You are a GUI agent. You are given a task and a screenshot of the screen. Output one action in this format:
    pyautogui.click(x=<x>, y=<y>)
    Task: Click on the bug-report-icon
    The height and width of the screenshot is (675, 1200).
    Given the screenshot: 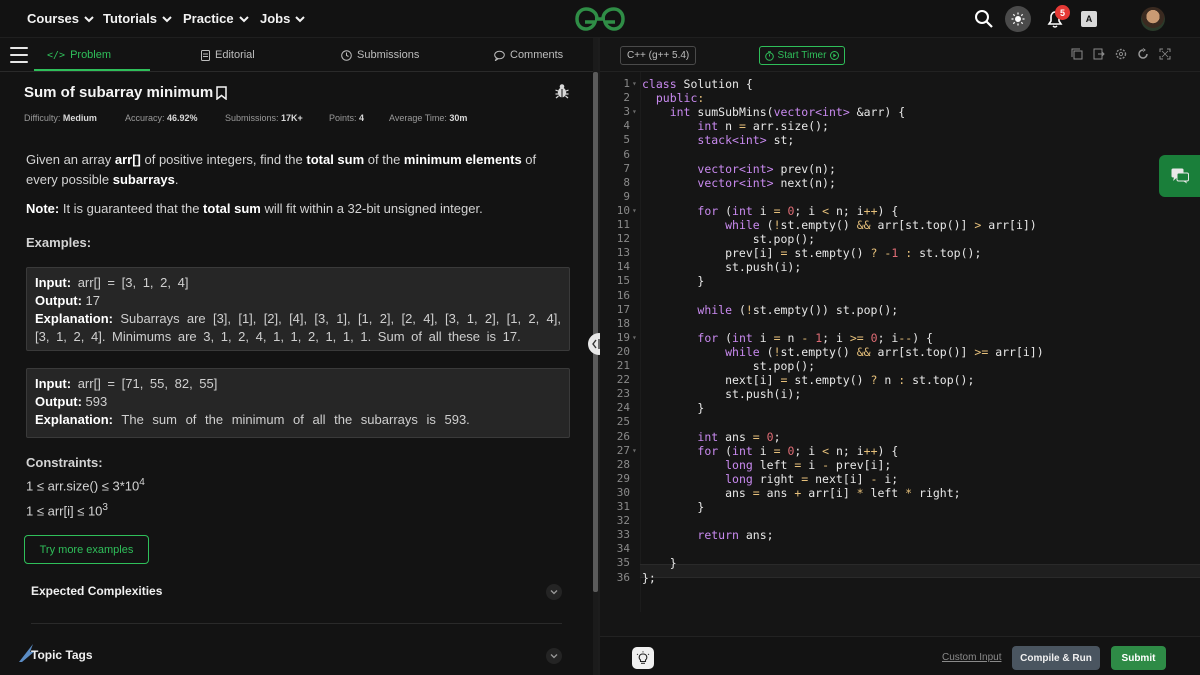 What is the action you would take?
    pyautogui.click(x=562, y=91)
    